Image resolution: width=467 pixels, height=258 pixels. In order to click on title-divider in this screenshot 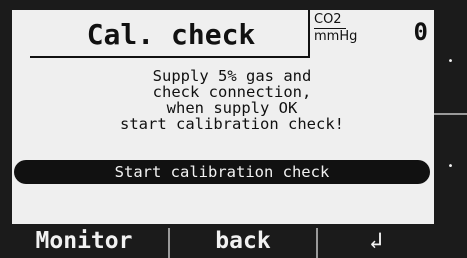, I will do `click(309, 34)`.